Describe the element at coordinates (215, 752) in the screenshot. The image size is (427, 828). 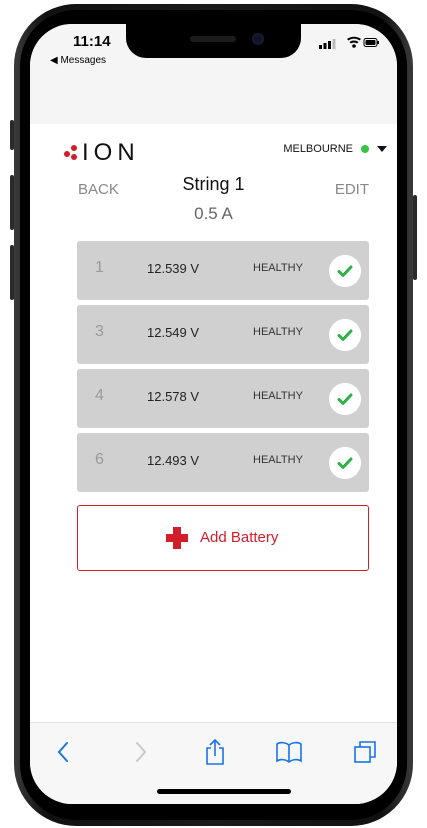
I see `share-icon` at that location.